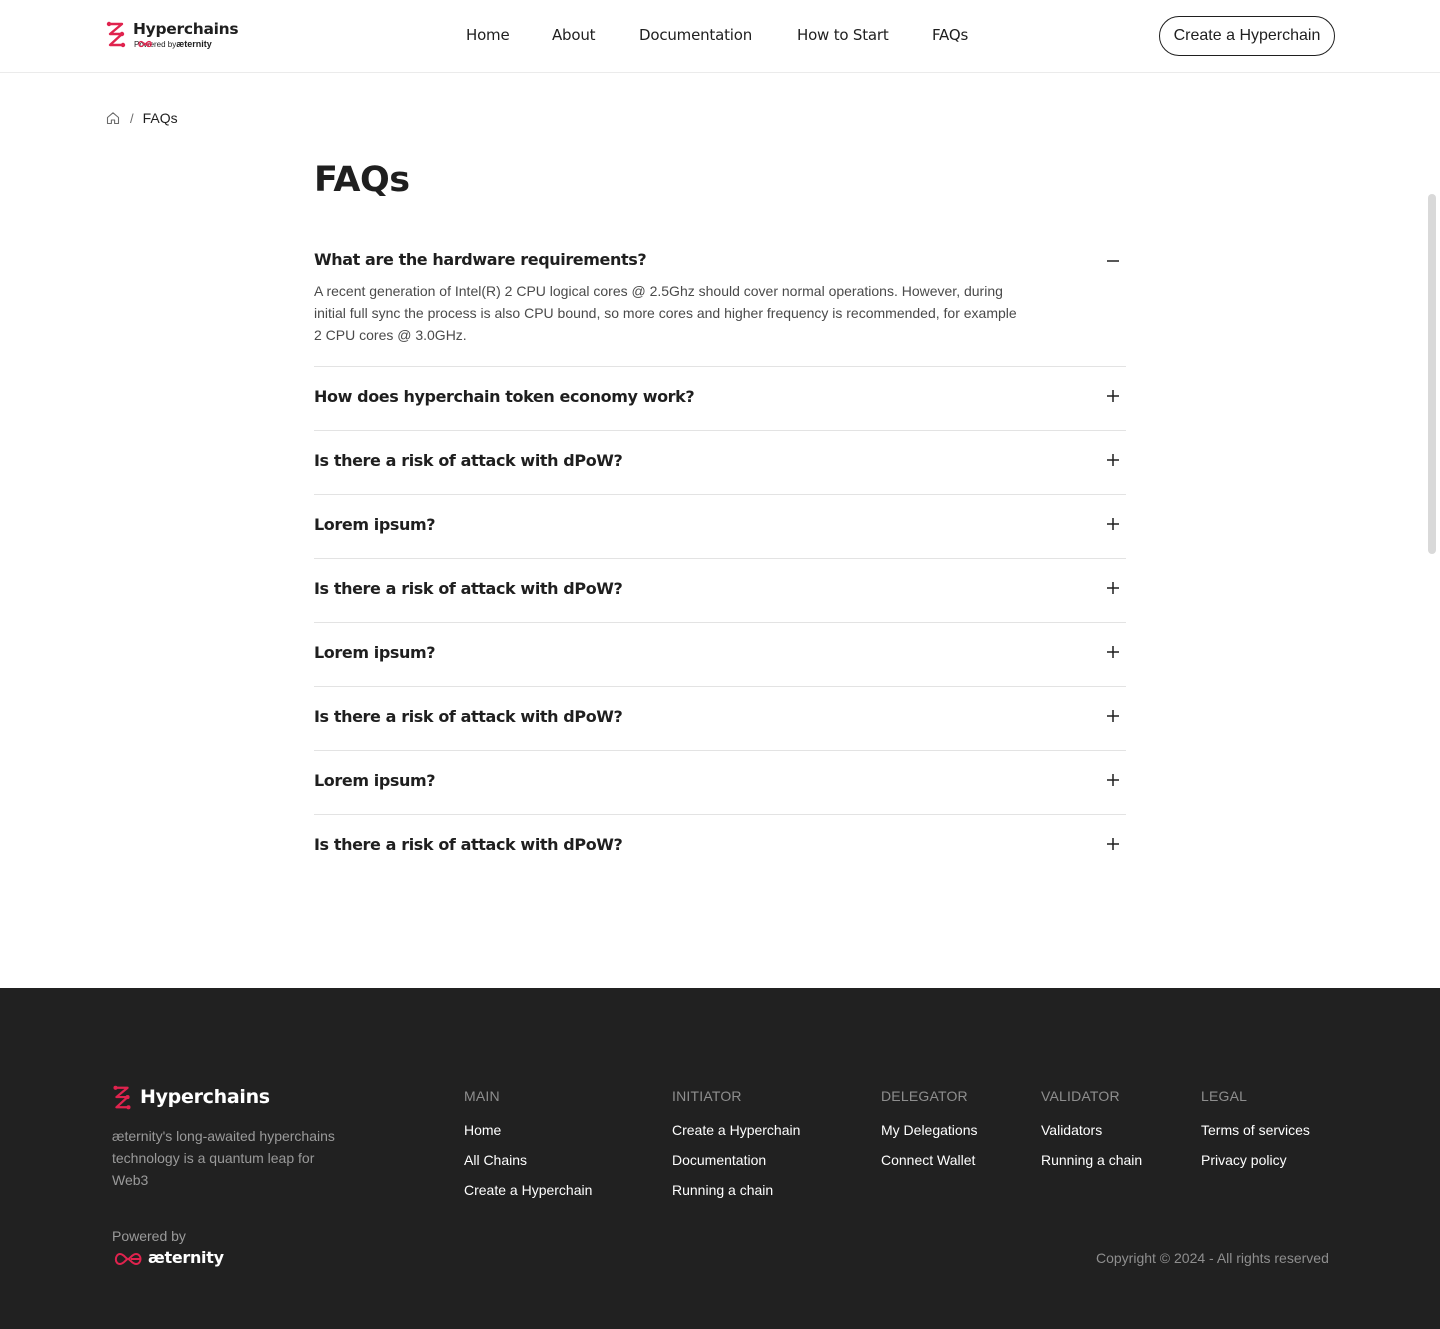 The height and width of the screenshot is (1329, 1440). What do you see at coordinates (528, 1167) in the screenshot?
I see `footer-link: All Chains` at bounding box center [528, 1167].